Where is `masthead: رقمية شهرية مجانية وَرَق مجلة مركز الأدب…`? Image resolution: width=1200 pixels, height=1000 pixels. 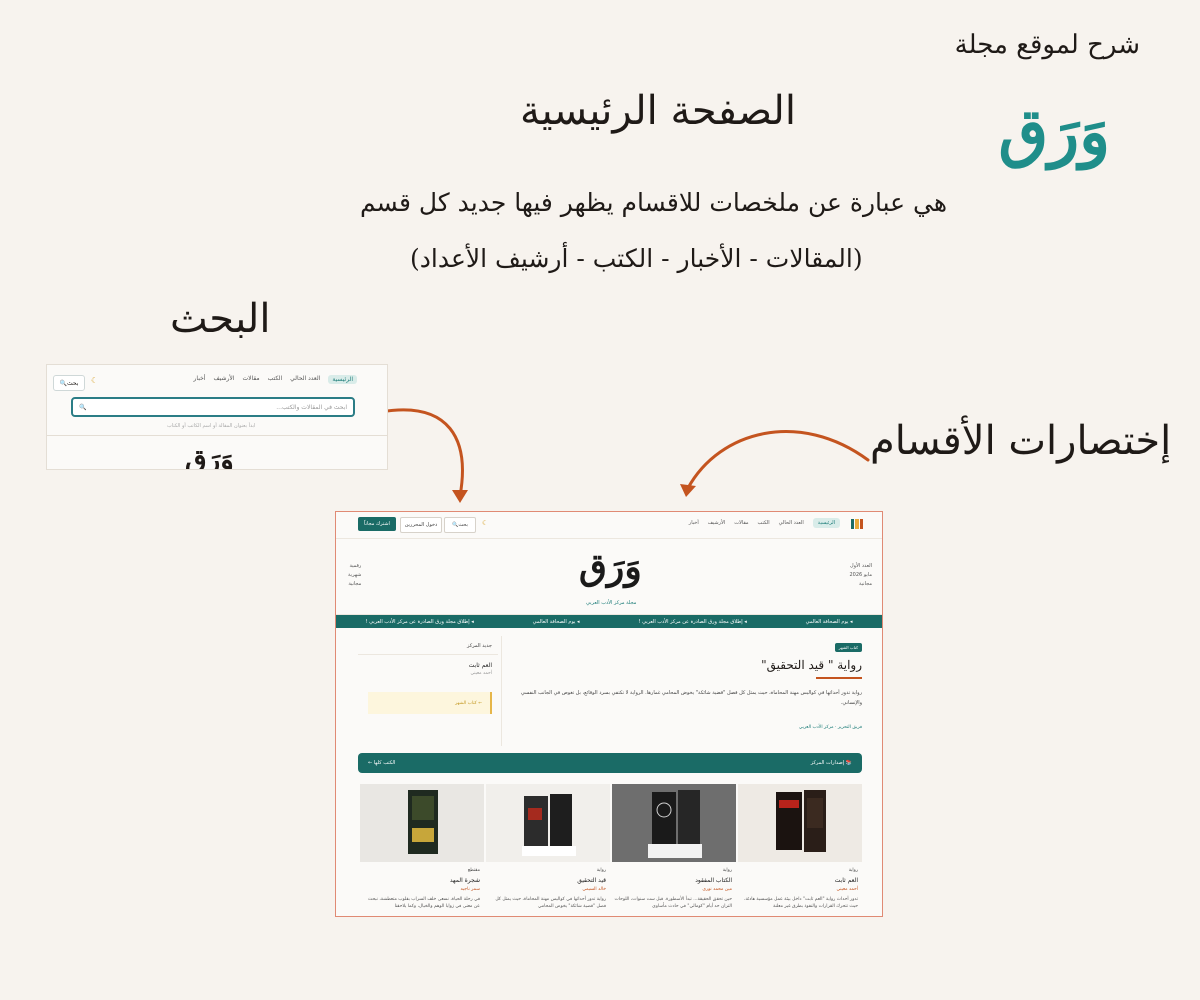 masthead: رقمية شهرية مجانية وَرَق مجلة مركز الأدب… is located at coordinates (609, 576).